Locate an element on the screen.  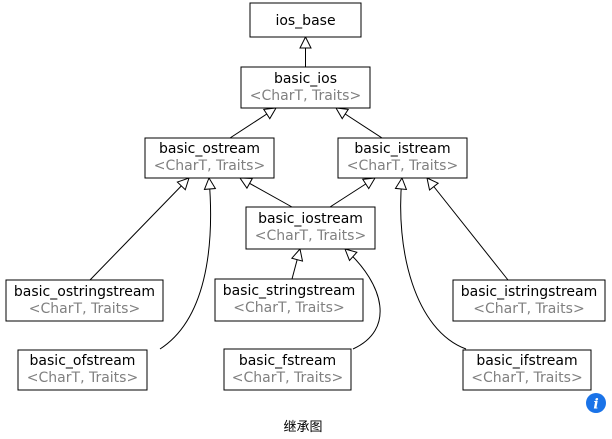
node-basic-iostream: basic_iostream <CharT, Traits> is located at coordinates (310, 228).